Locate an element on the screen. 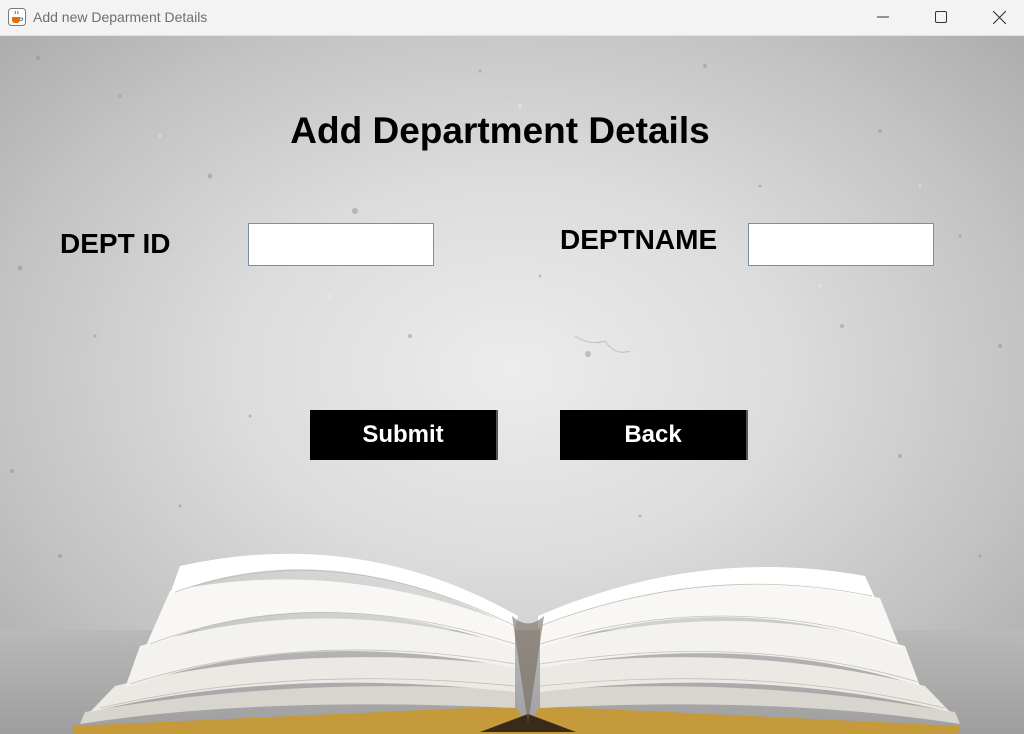  minimize-icon is located at coordinates (883, 17).